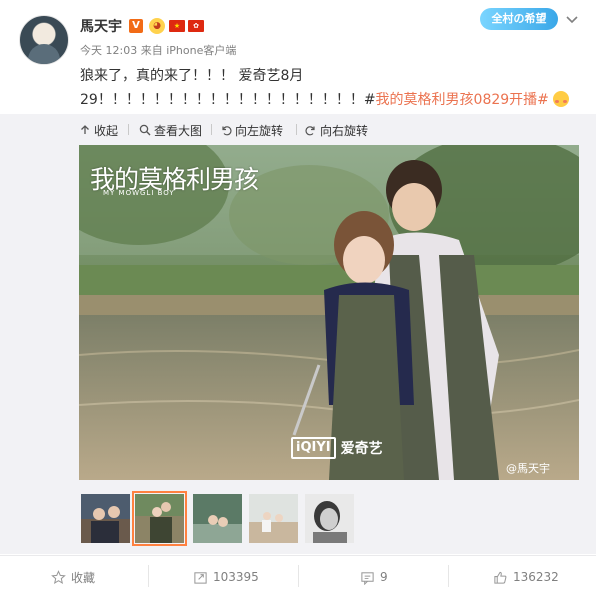 The height and width of the screenshot is (599, 596). Describe the element at coordinates (178, 130) in the screenshot. I see `view-large-label: 查看大图` at that location.